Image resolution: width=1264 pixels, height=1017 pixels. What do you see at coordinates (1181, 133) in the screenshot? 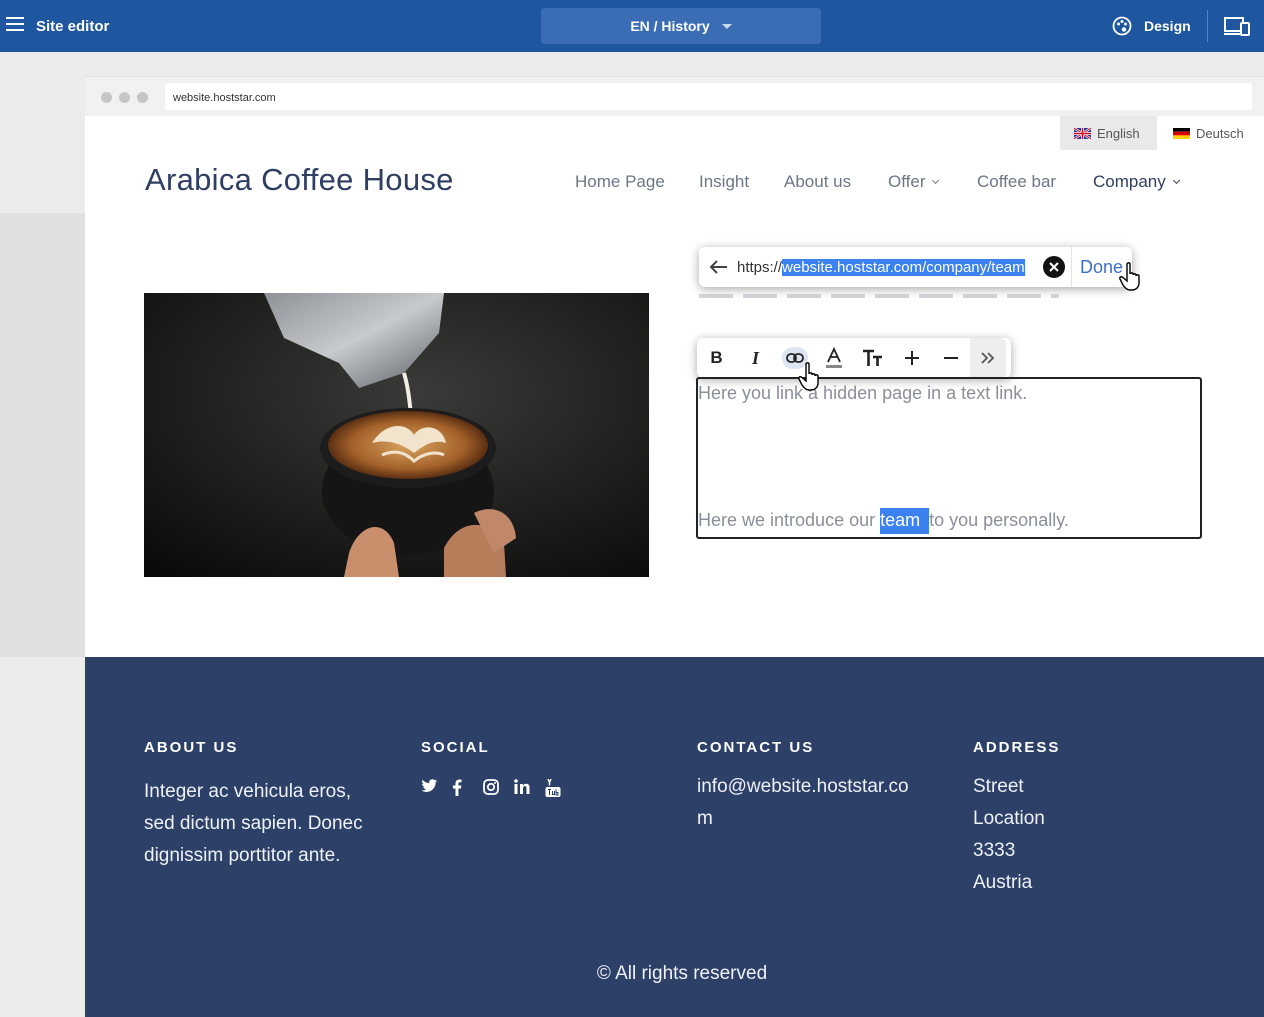
I see `german-flag-icon` at bounding box center [1181, 133].